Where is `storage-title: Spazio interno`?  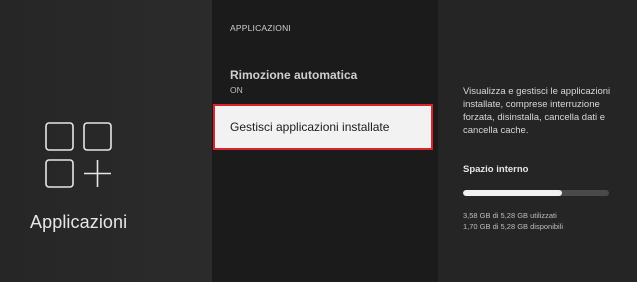
storage-title: Spazio interno is located at coordinates (496, 169).